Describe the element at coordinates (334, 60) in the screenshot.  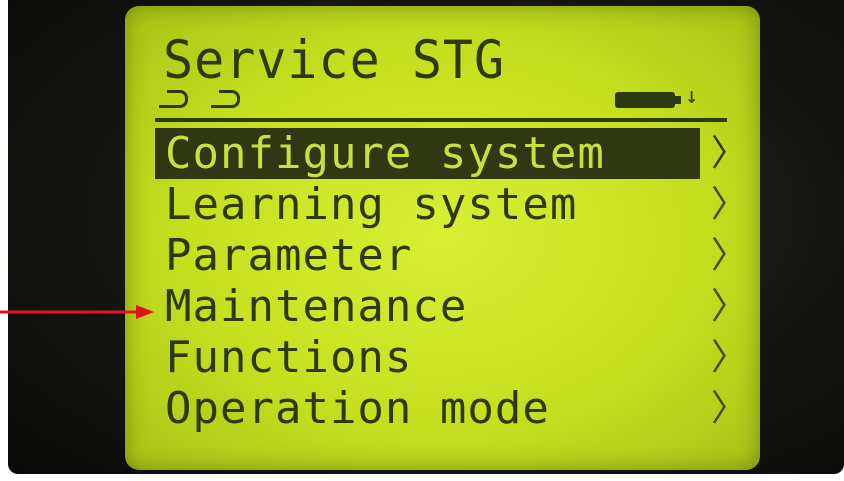
I see `page-title: Service STG` at that location.